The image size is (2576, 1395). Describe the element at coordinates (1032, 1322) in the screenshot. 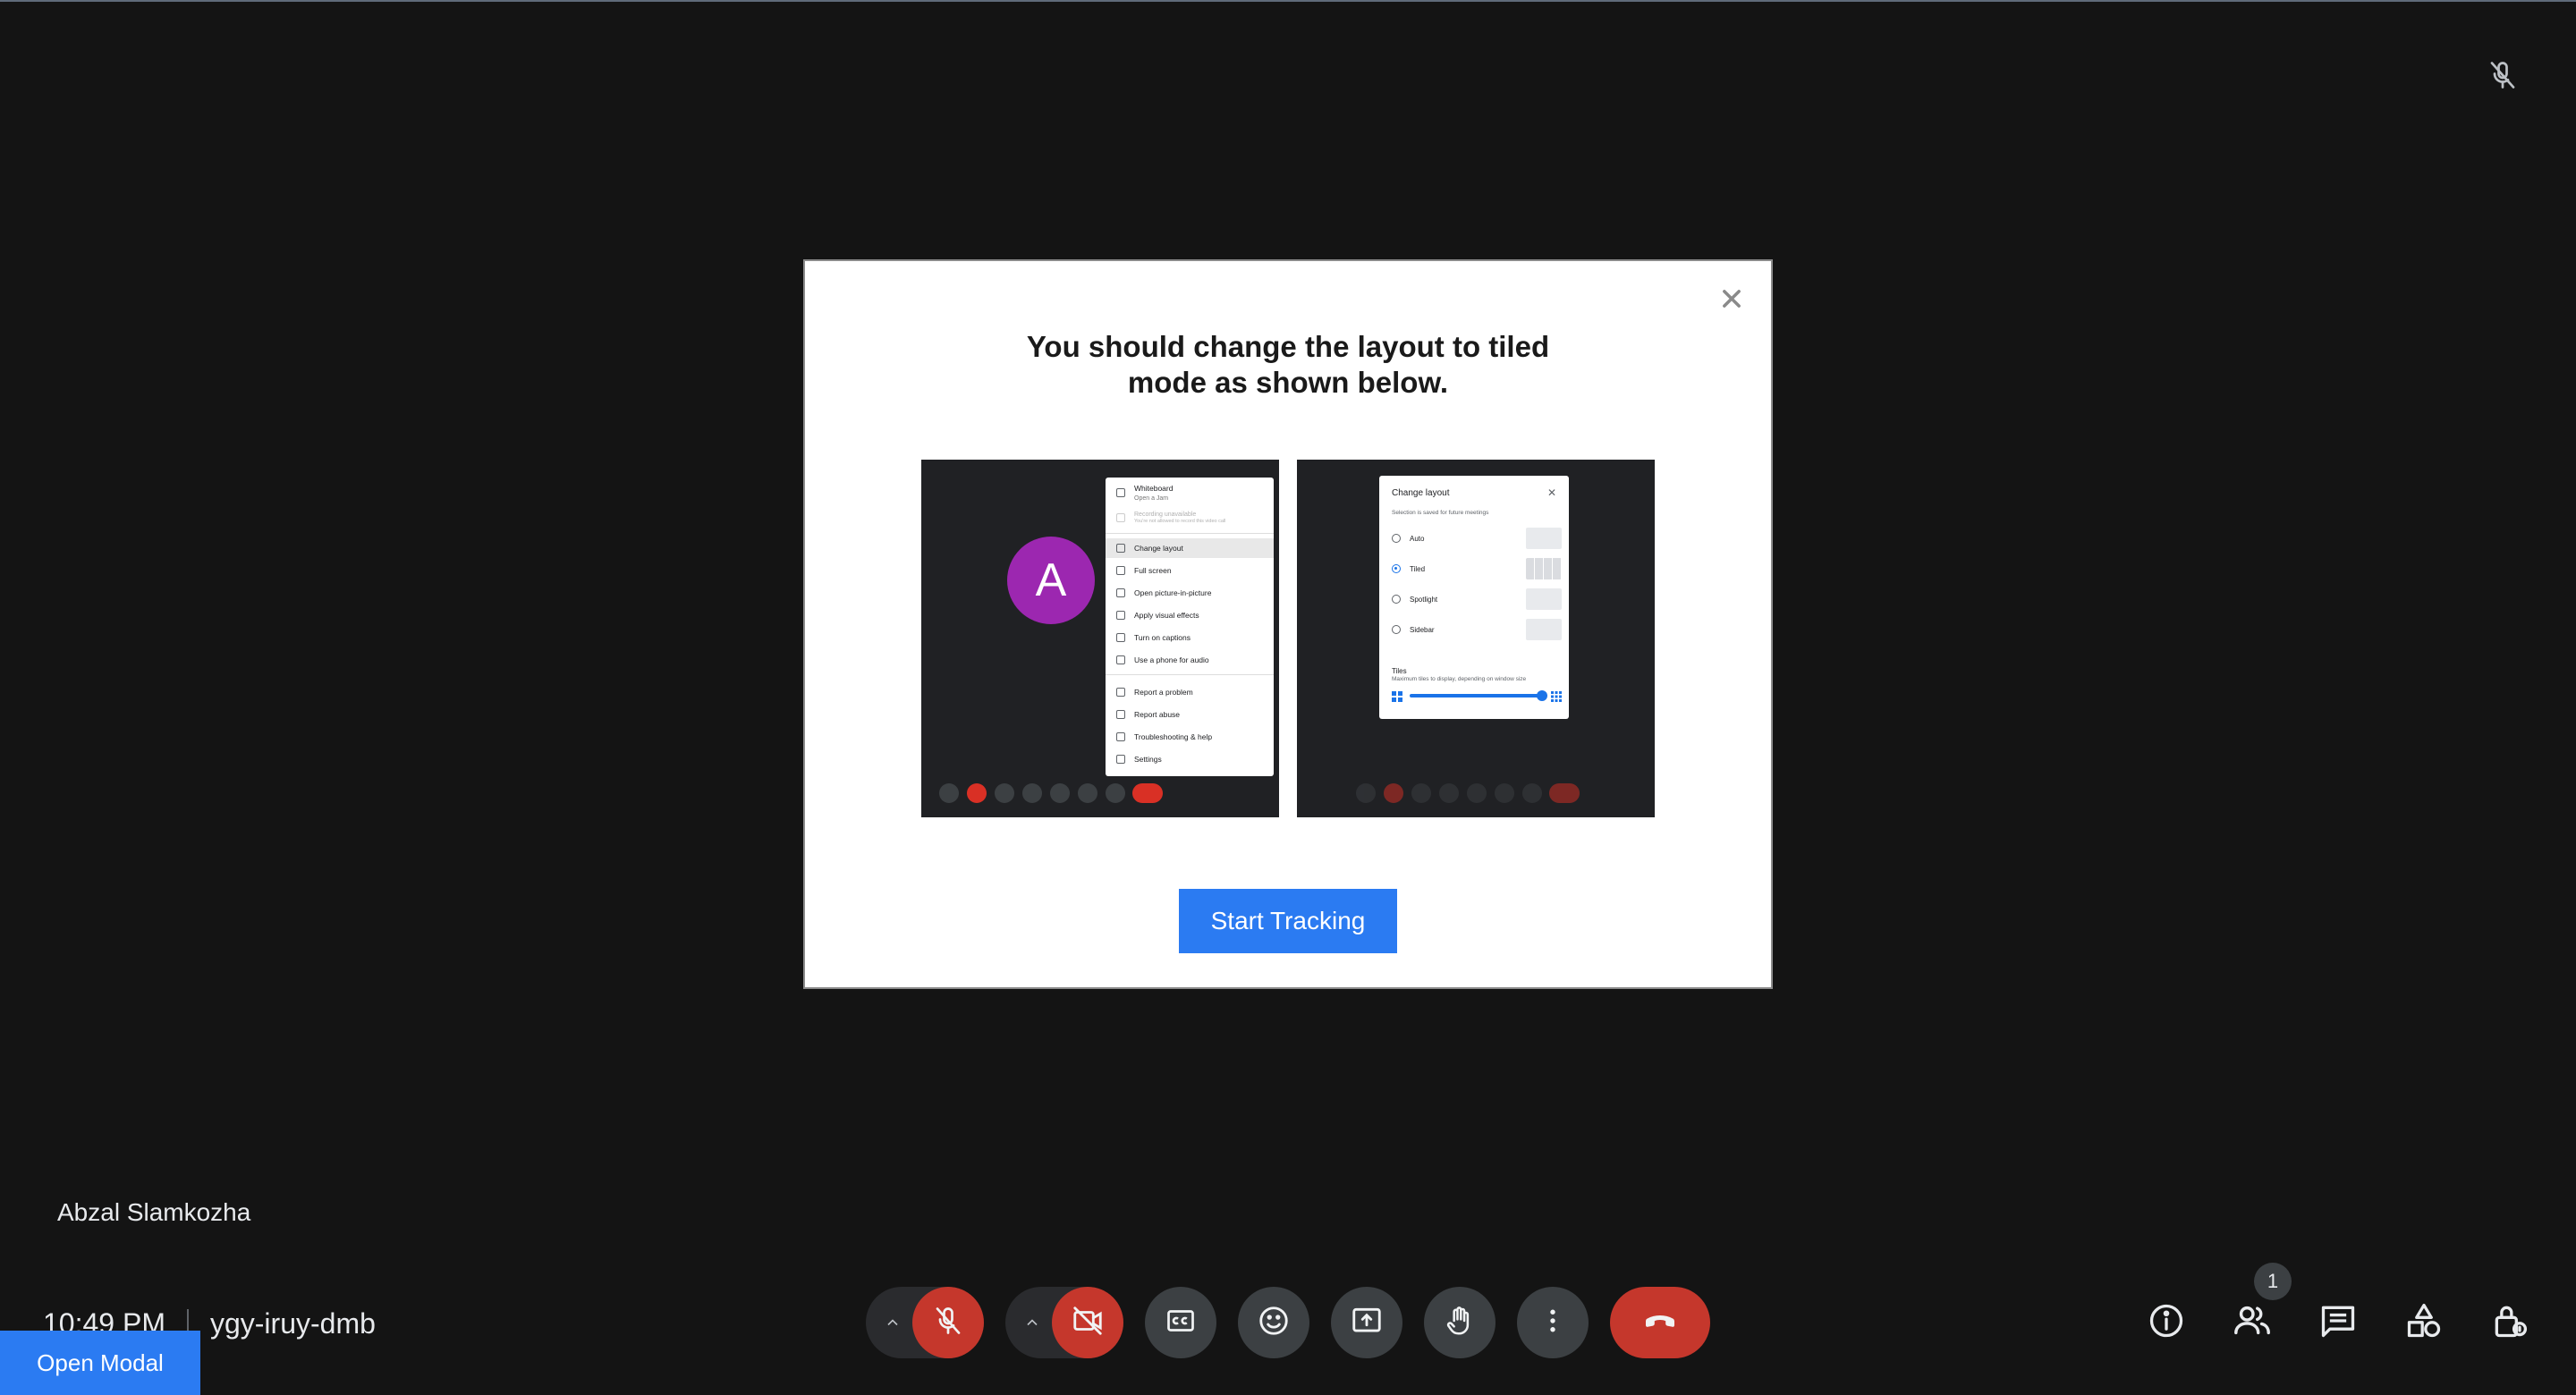

I see `camera-options-caret` at that location.